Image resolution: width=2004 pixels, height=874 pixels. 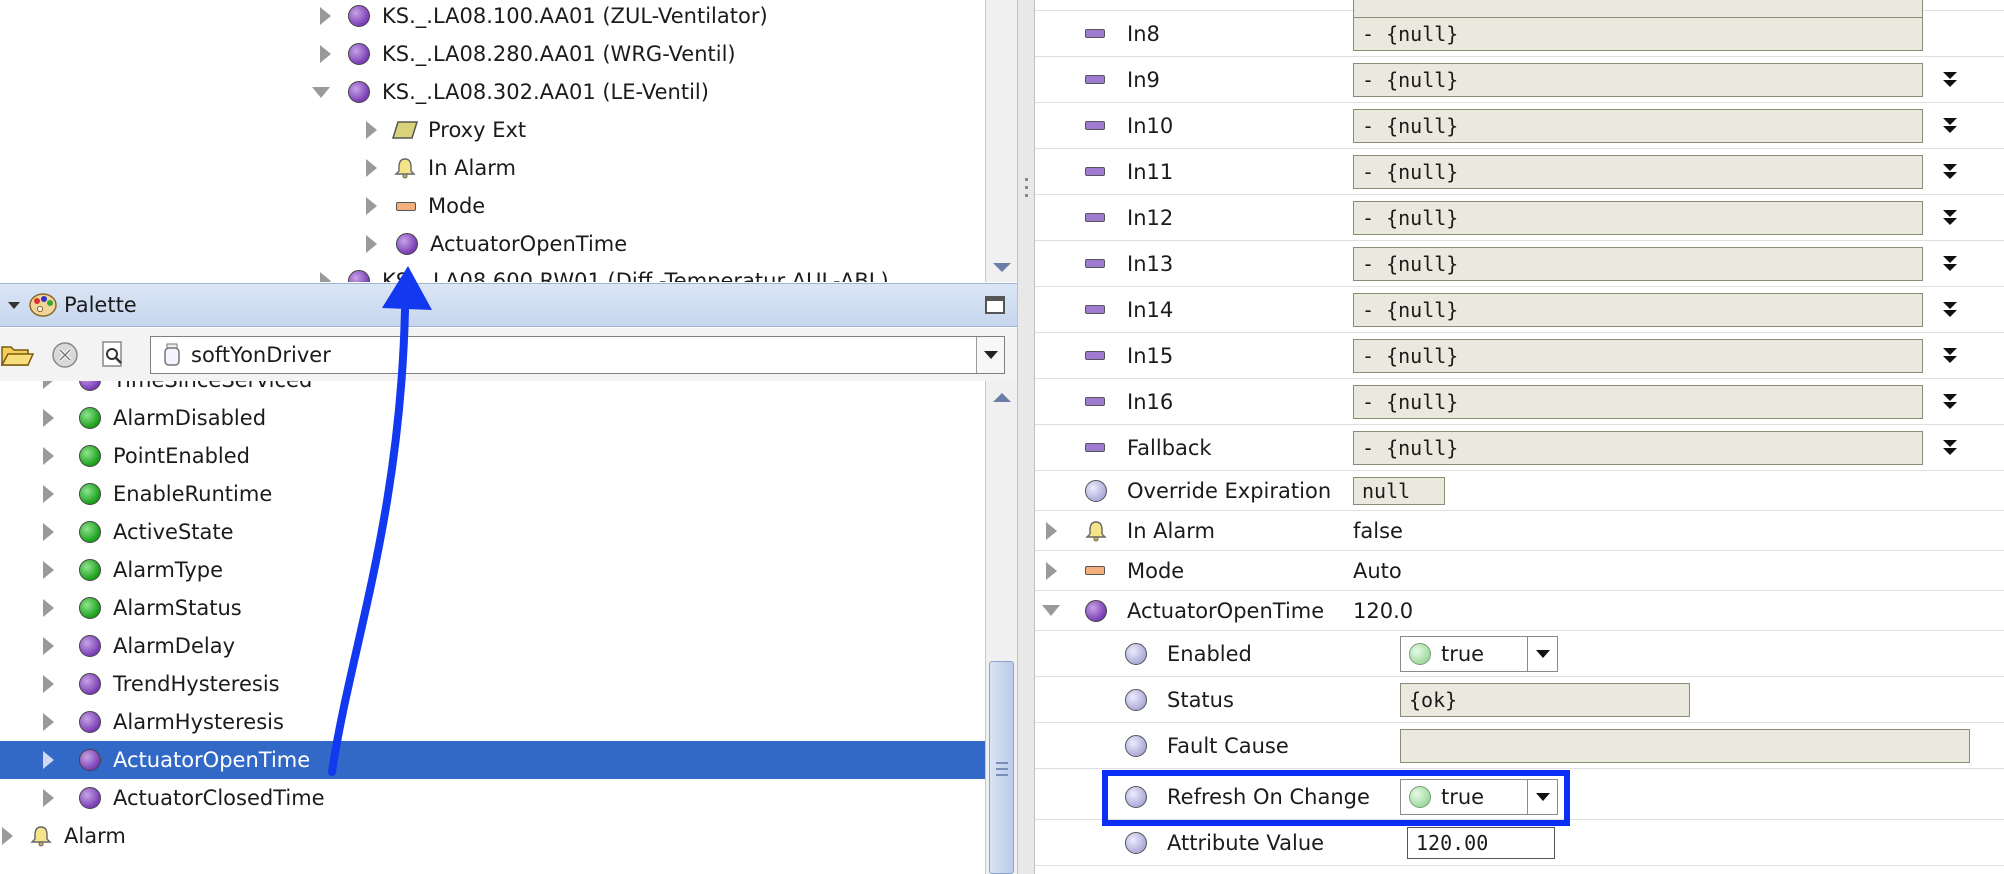 What do you see at coordinates (1463, 653) in the screenshot?
I see `enabled-value: true` at bounding box center [1463, 653].